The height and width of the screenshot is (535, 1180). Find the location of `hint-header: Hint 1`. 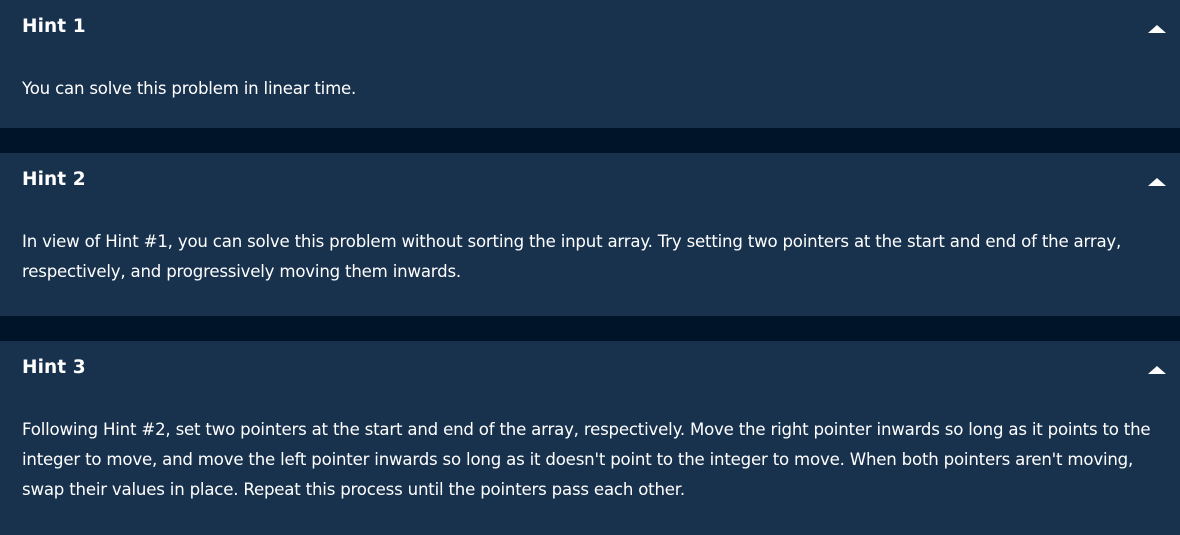

hint-header: Hint 1 is located at coordinates (590, 28).